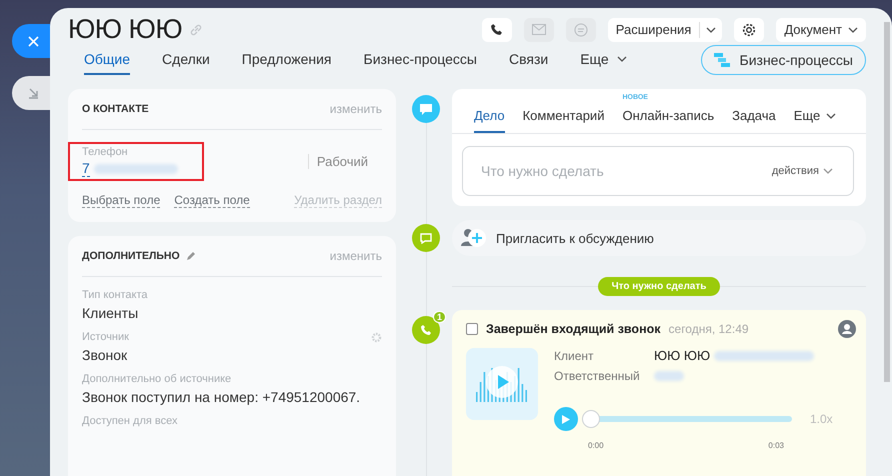 The height and width of the screenshot is (476, 892). I want to click on play-button, so click(566, 419).